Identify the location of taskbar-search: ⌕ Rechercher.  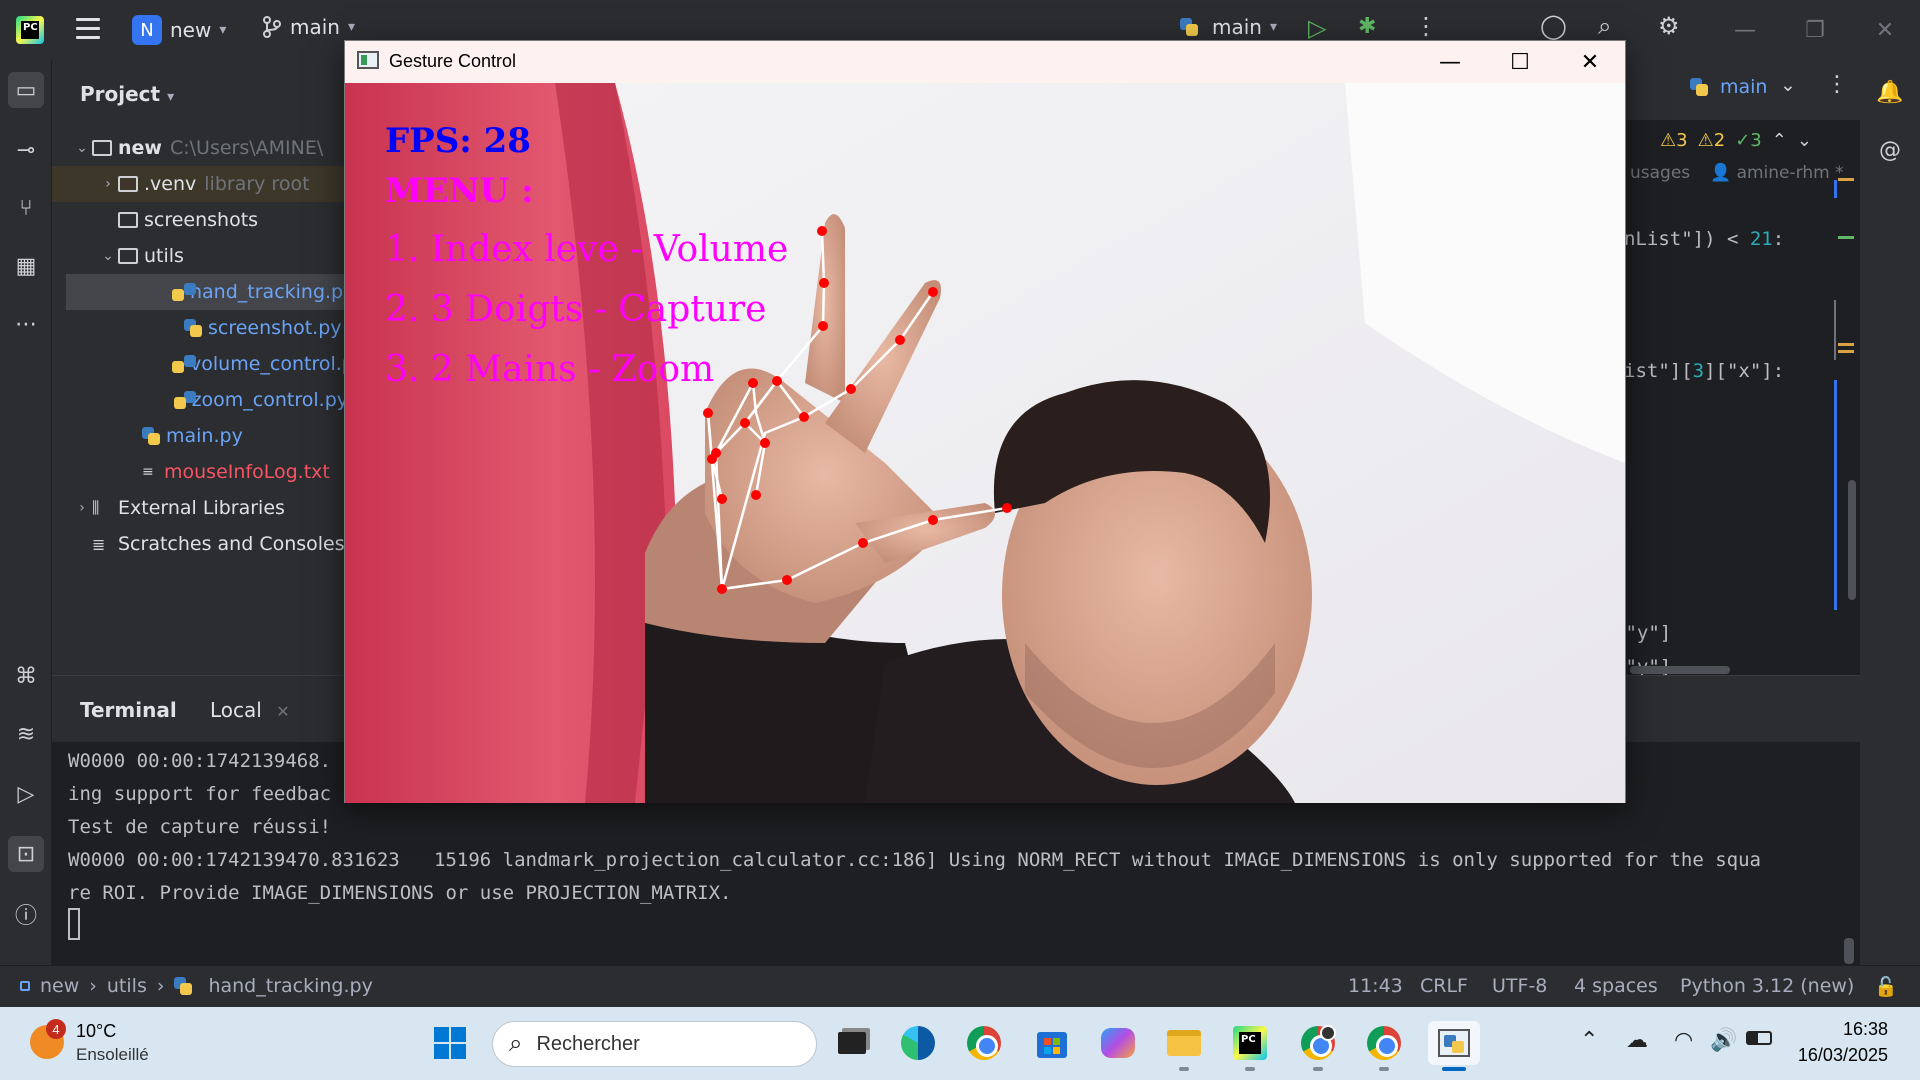
(654, 1044).